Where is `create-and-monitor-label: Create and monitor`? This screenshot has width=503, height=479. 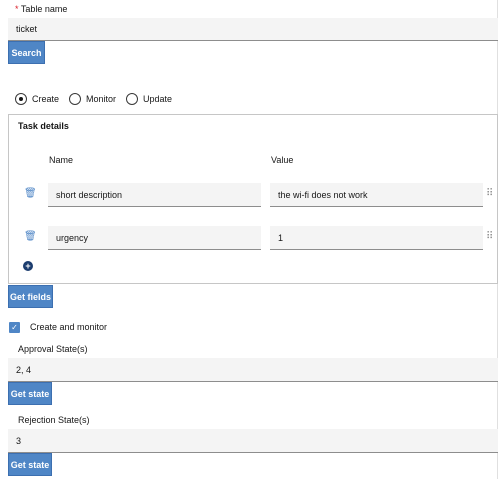
create-and-monitor-label: Create and monitor is located at coordinates (69, 327).